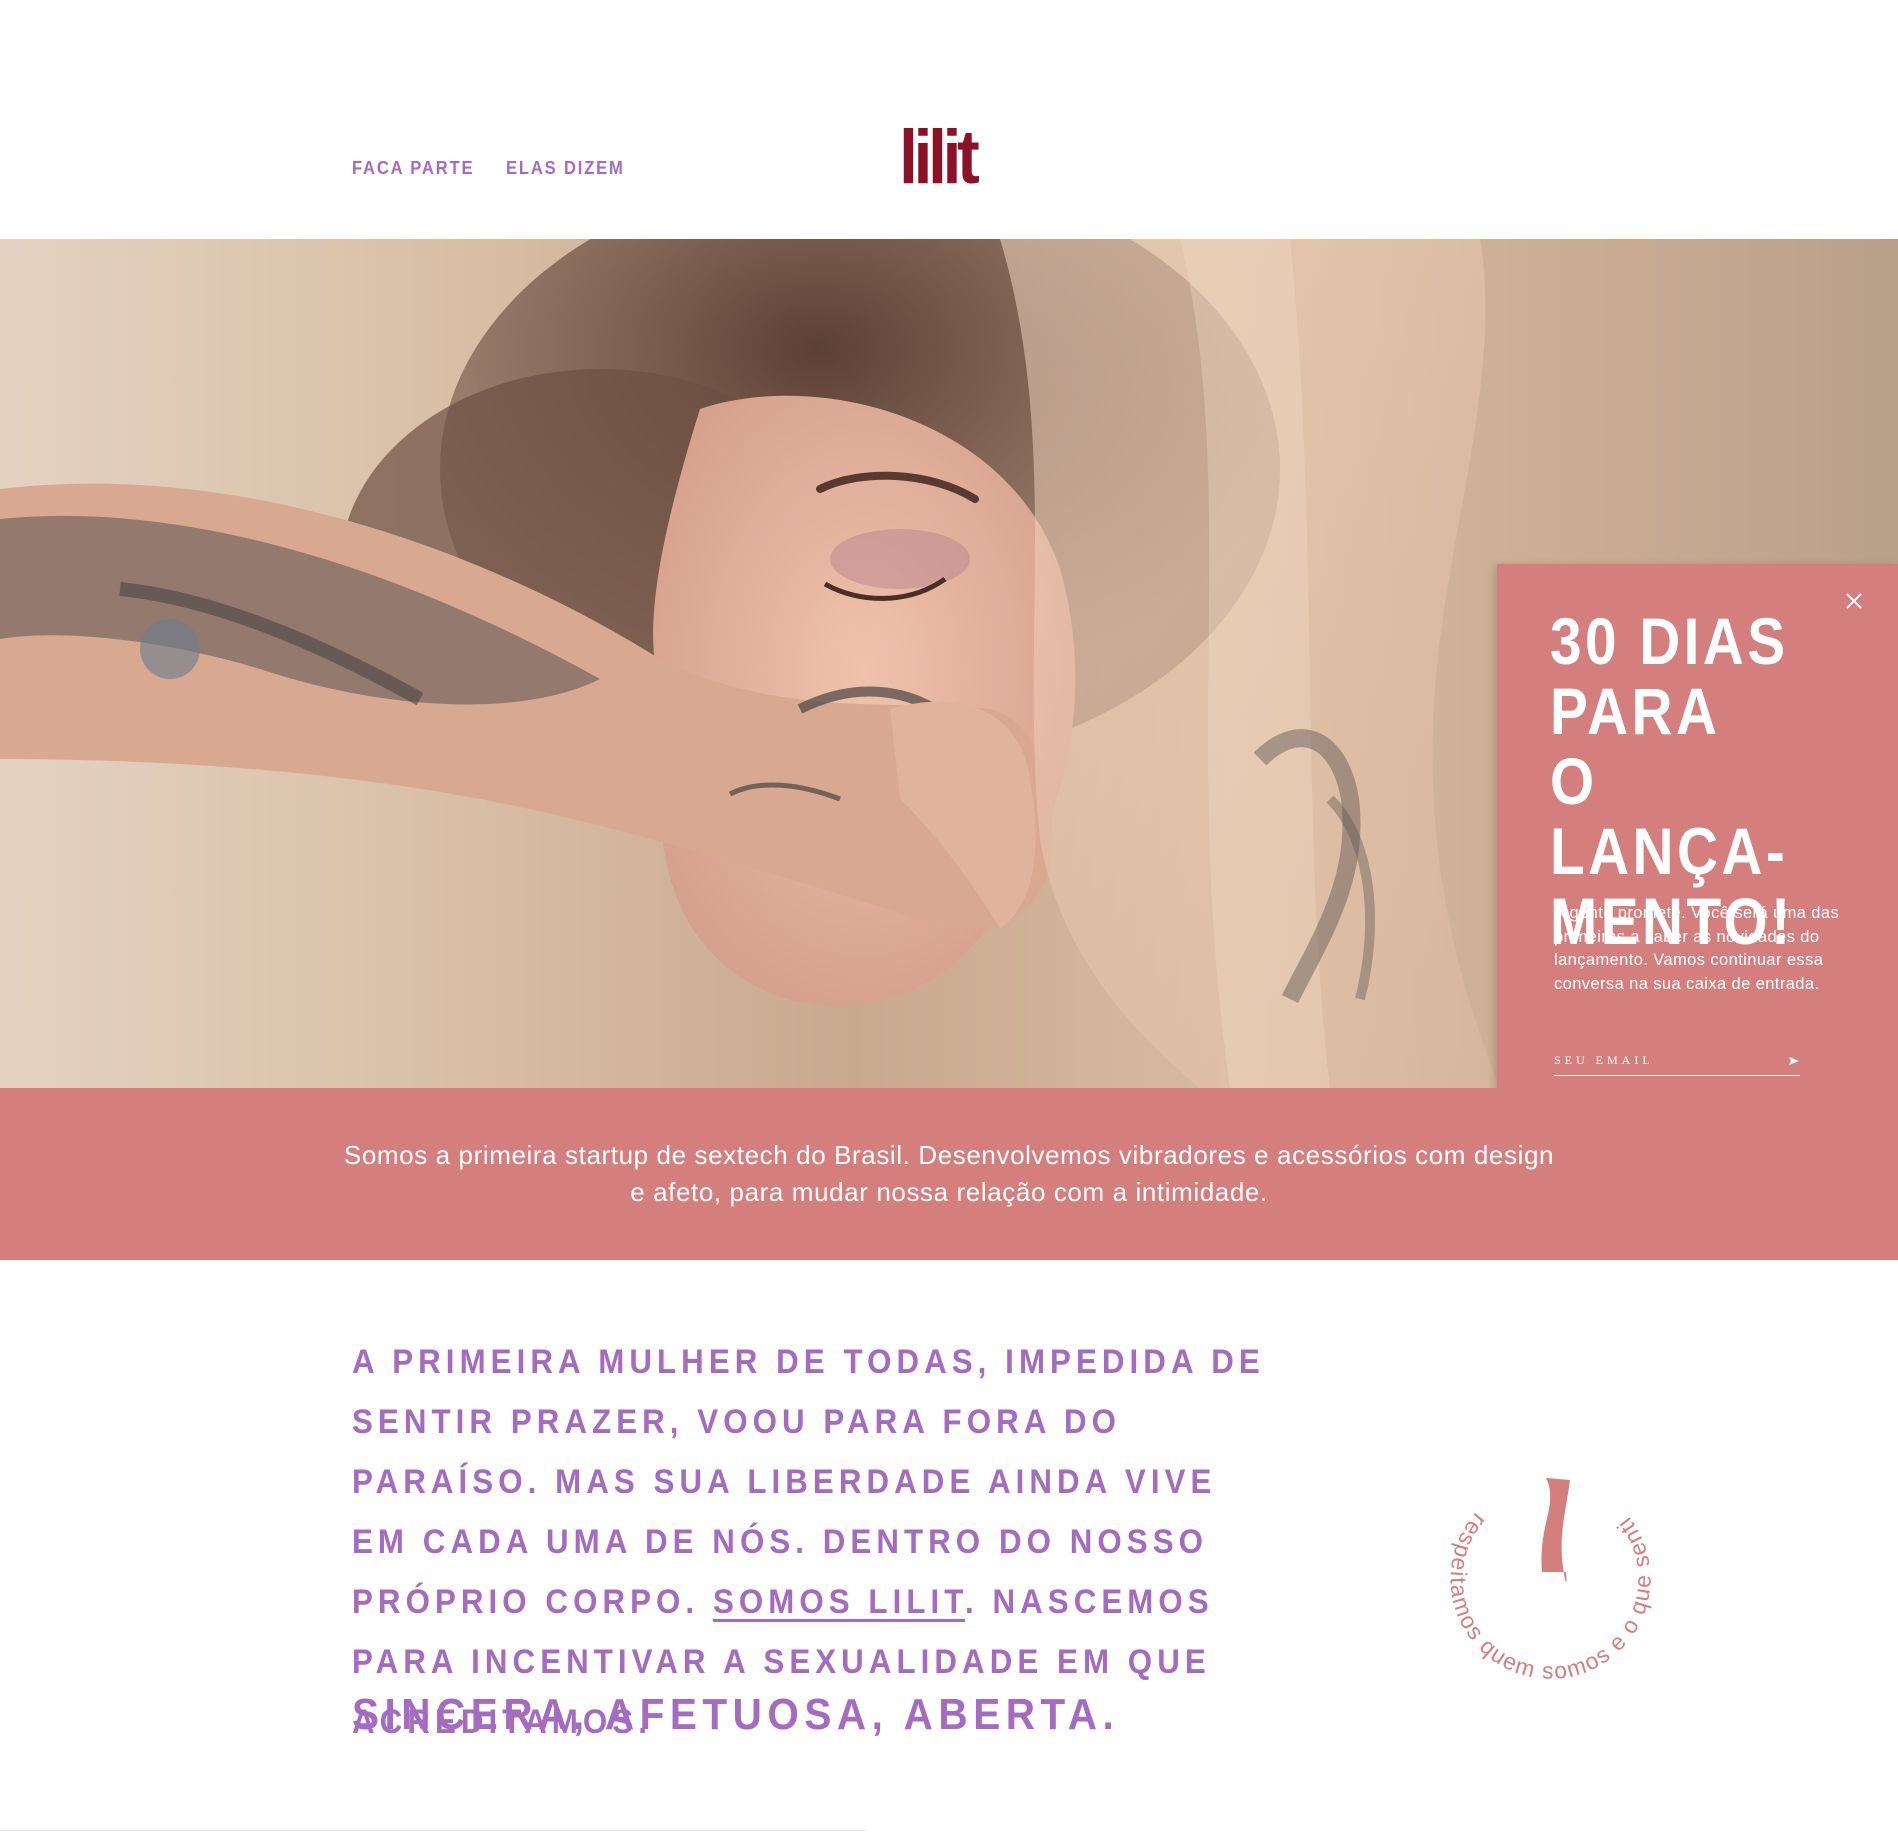 This screenshot has height=1832, width=1898. I want to click on site-header: FACA PARTE ELAS DIZEM lilit, so click(949, 119).